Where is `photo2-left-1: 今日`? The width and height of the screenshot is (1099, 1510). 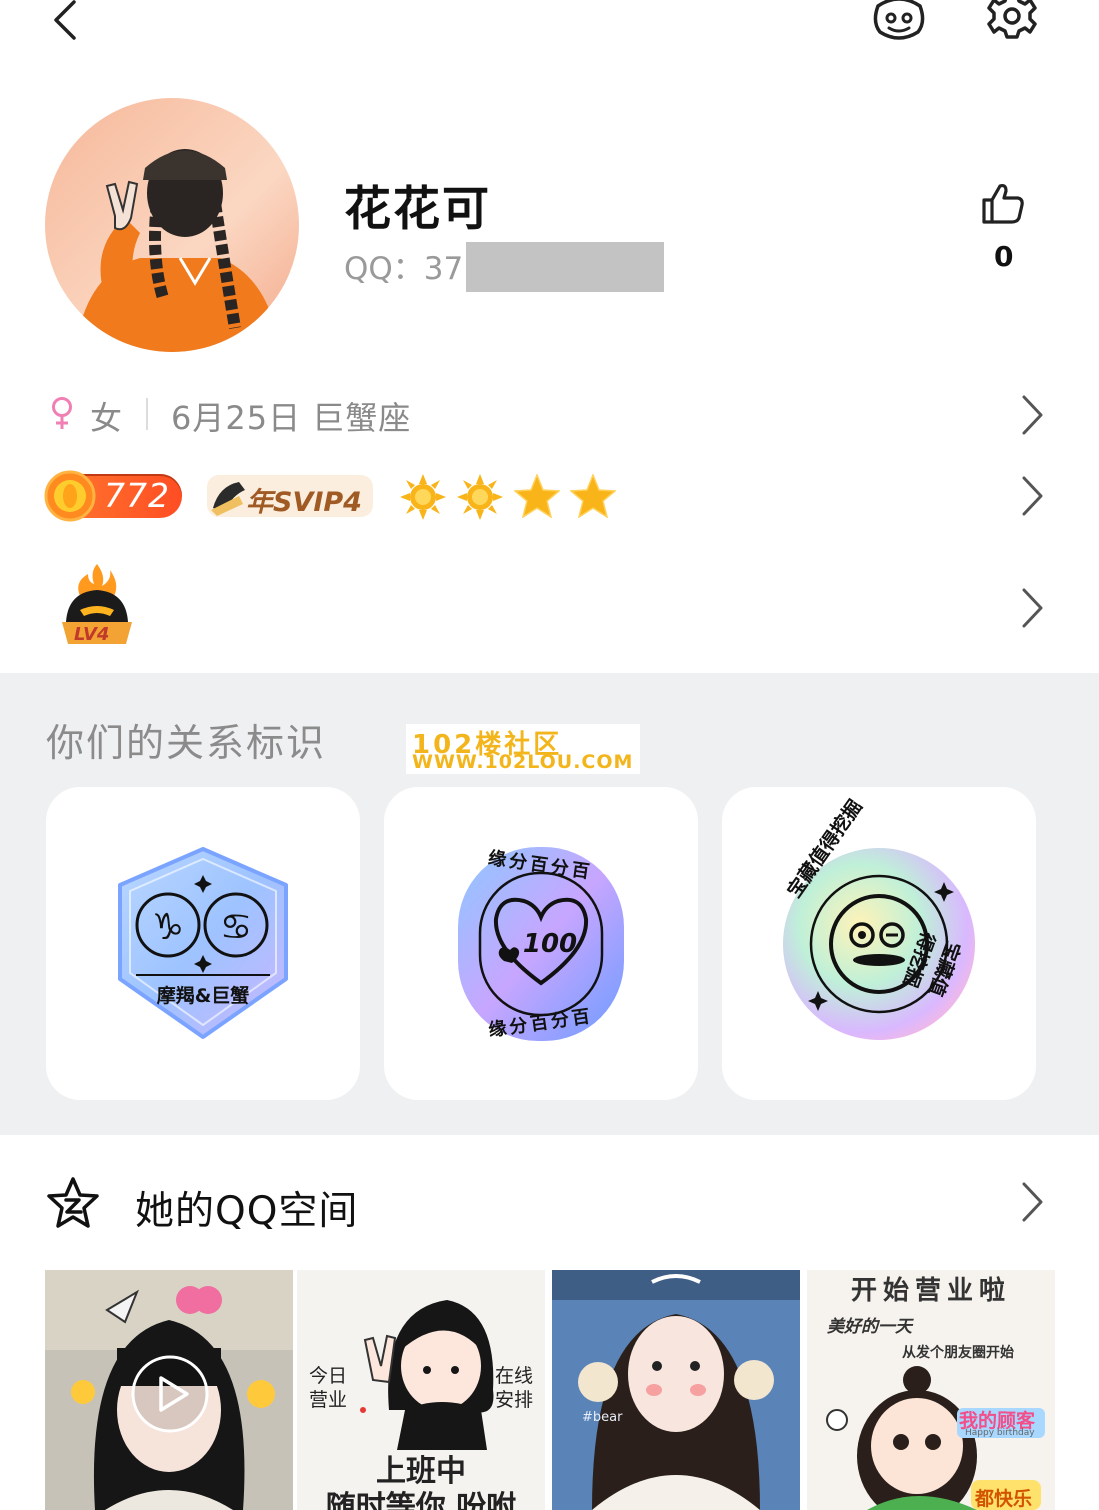 photo2-left-1: 今日 is located at coordinates (328, 1376).